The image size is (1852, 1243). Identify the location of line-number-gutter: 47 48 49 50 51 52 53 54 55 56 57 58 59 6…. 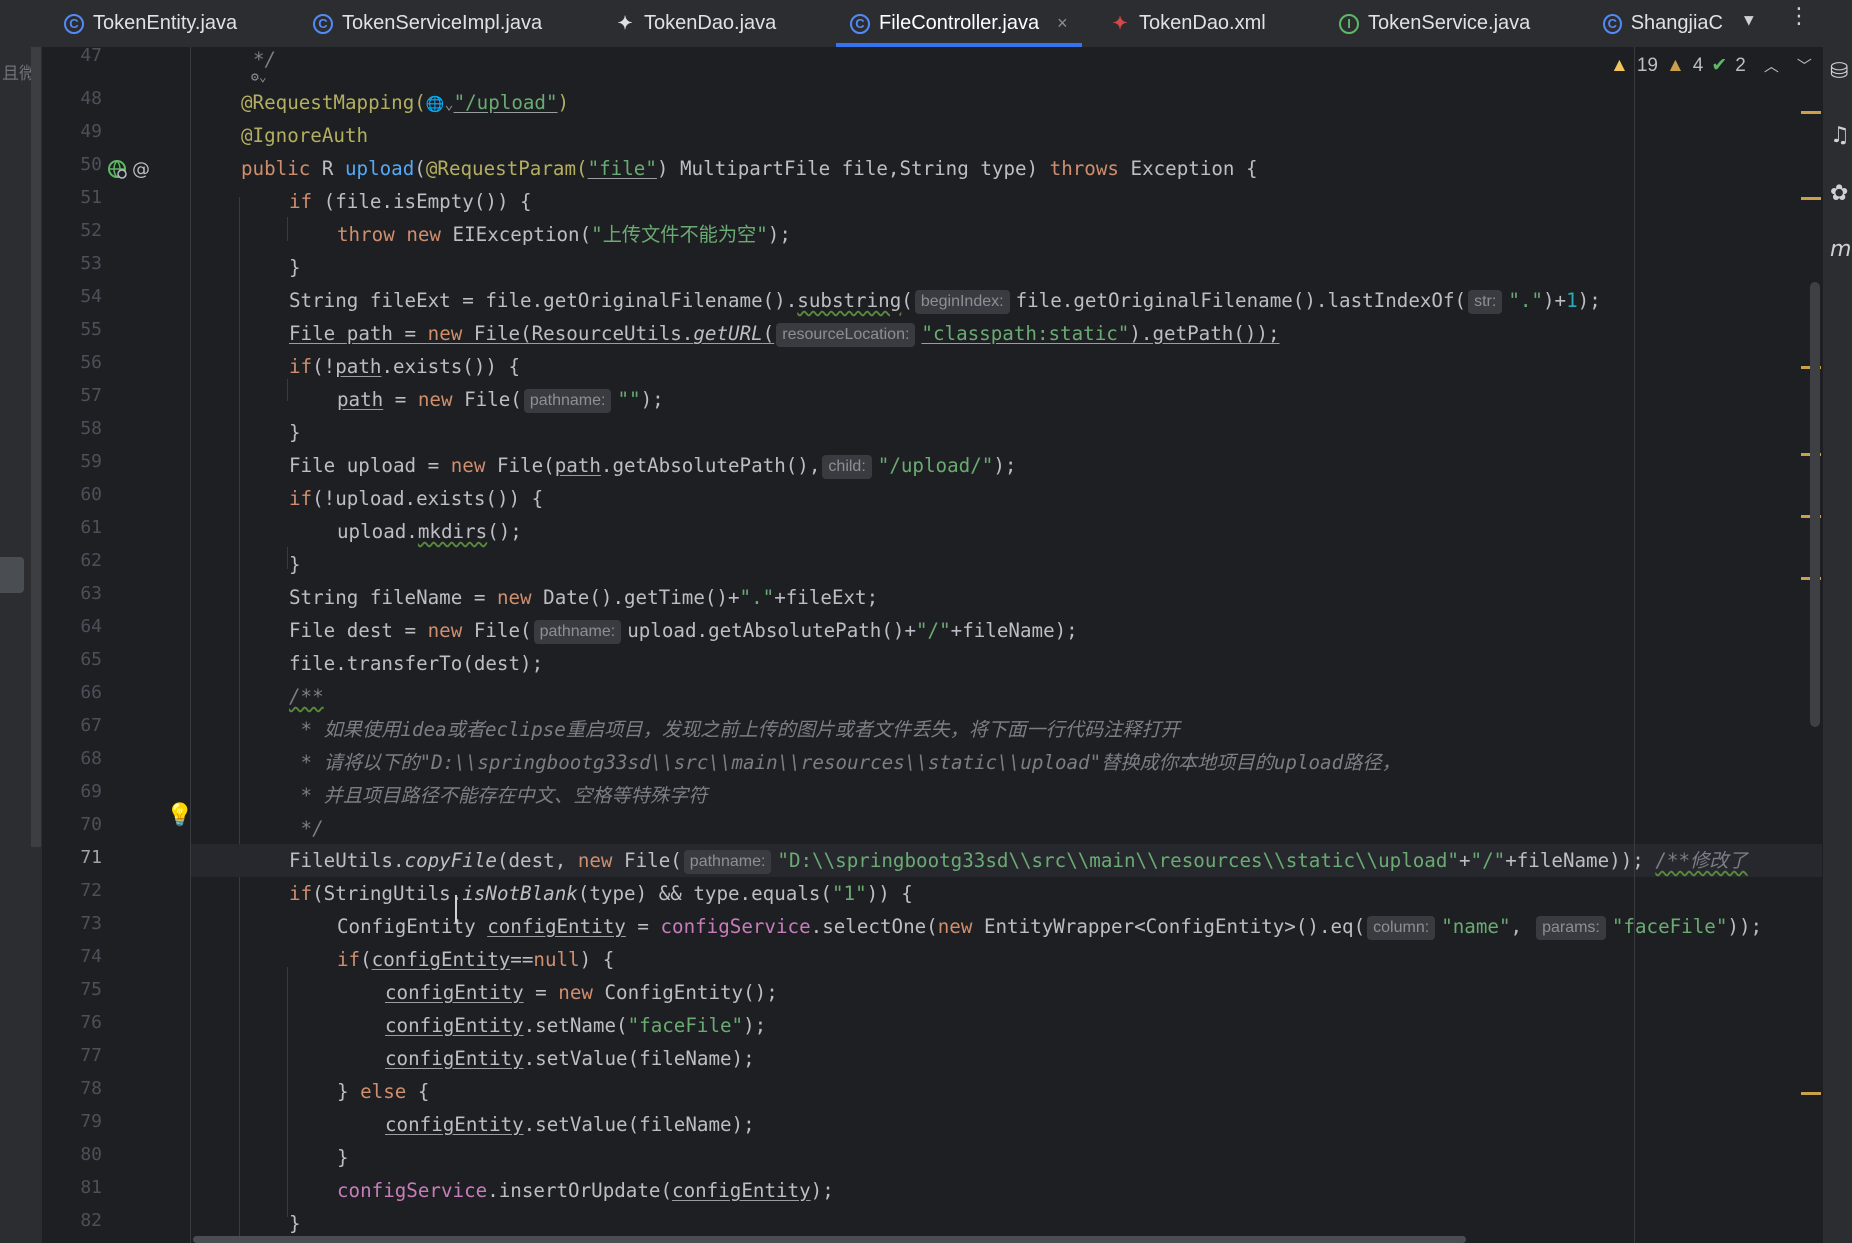
(116, 644).